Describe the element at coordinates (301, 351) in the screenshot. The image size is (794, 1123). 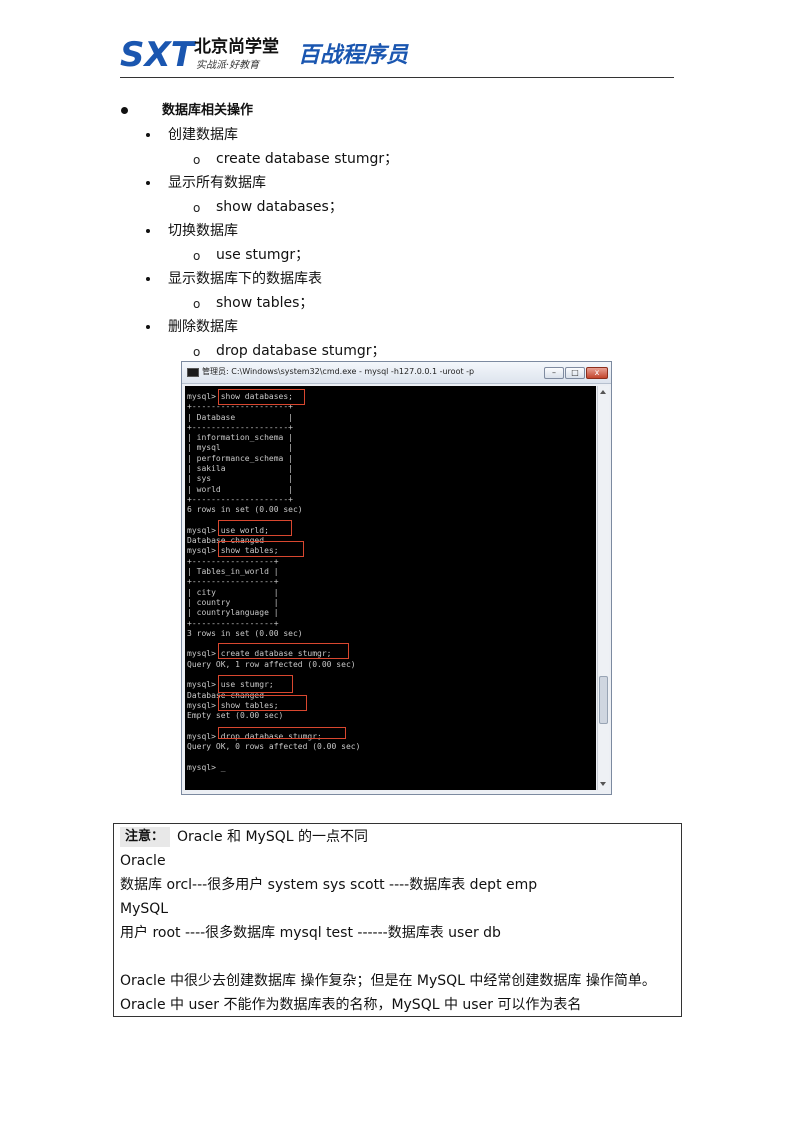
I see `list-command: drop database stumgr；` at that location.